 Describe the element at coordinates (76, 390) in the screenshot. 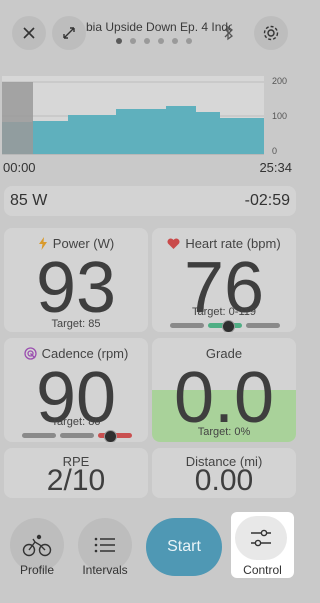

I see `cadence-card: Cadence (rpm) 90 Target: 80` at that location.